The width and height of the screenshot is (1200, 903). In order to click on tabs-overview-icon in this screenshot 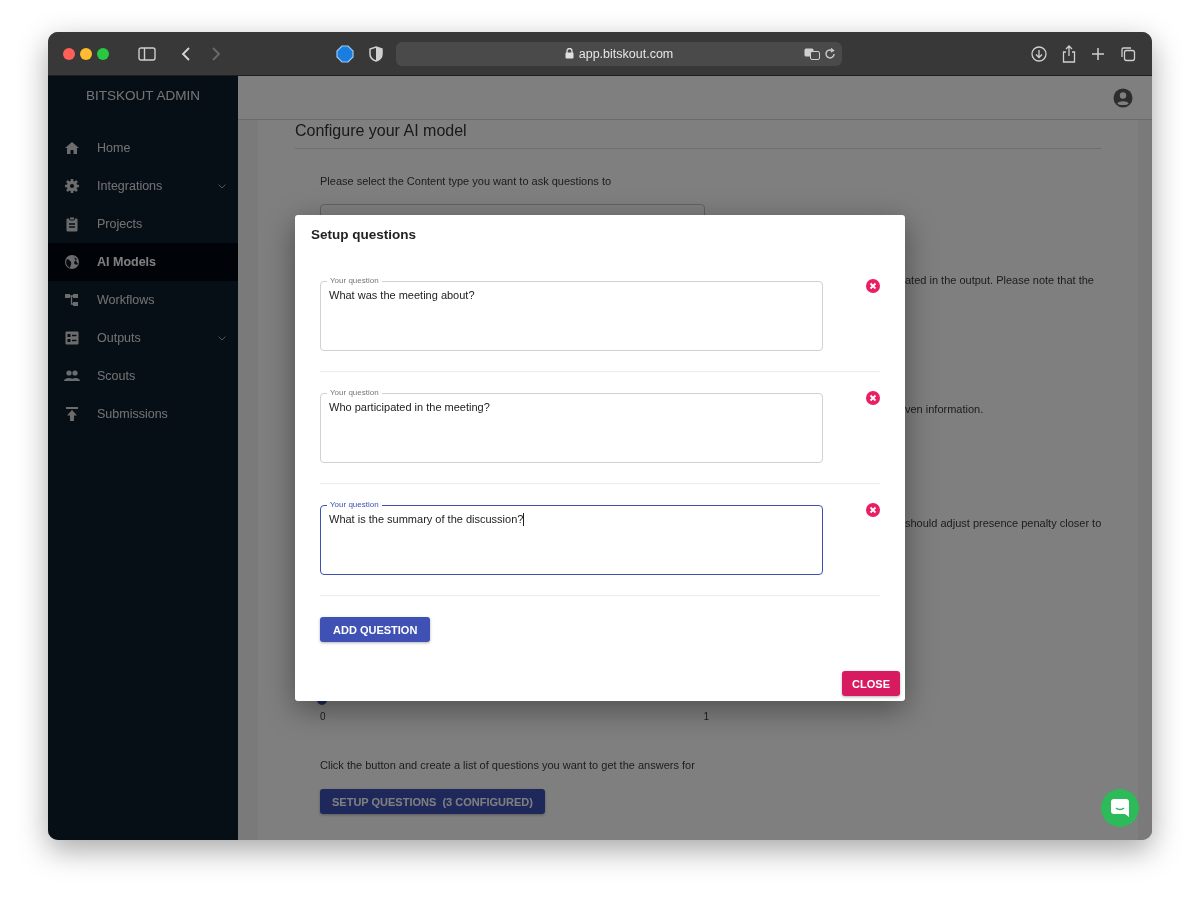, I will do `click(1128, 53)`.